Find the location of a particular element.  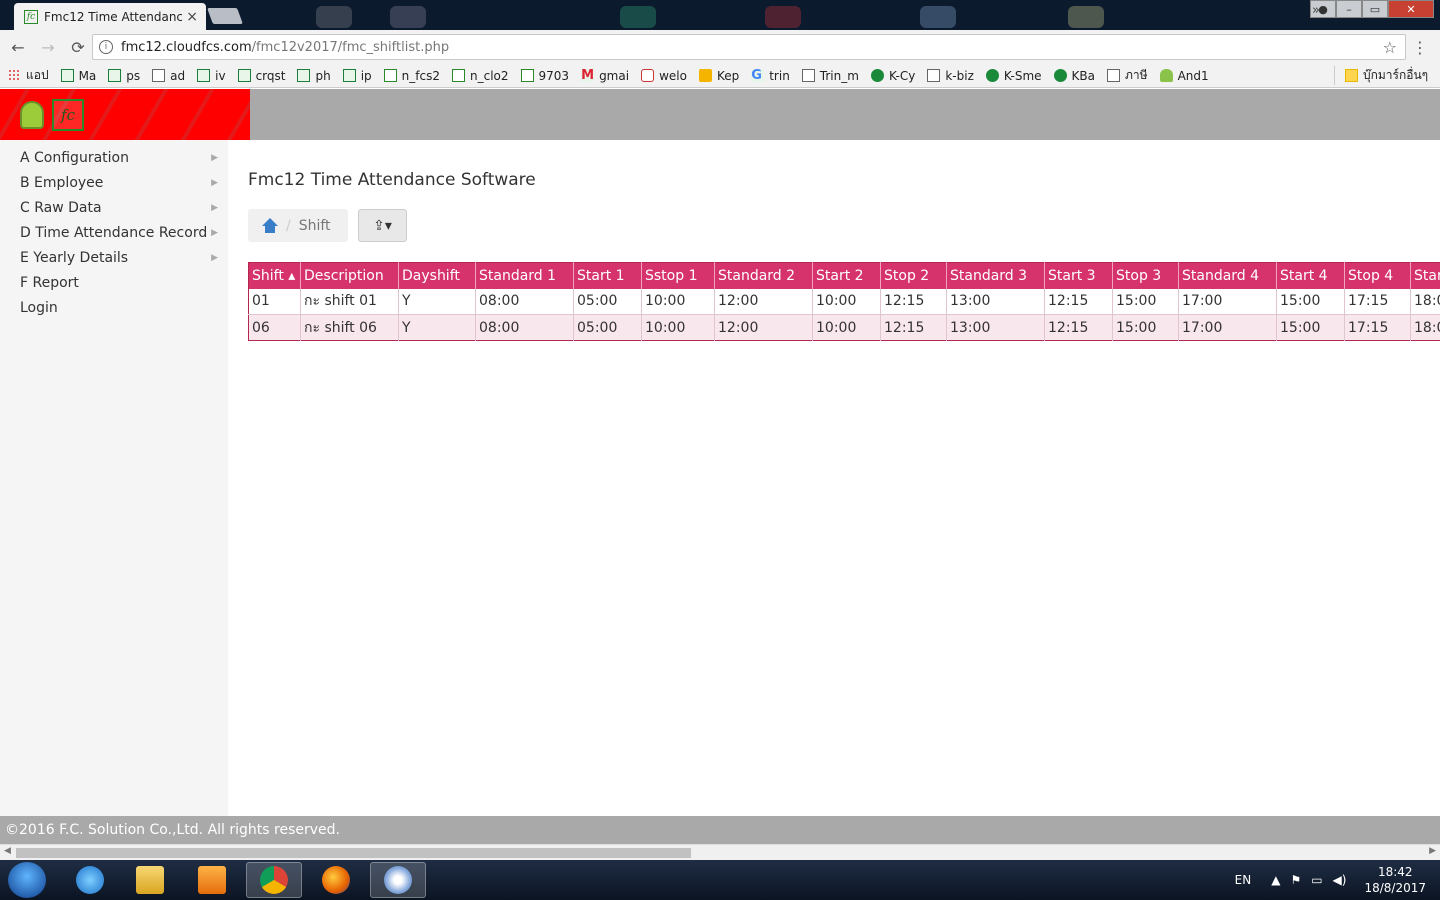

clock: 18:42 18/8/2017 is located at coordinates (1395, 880).